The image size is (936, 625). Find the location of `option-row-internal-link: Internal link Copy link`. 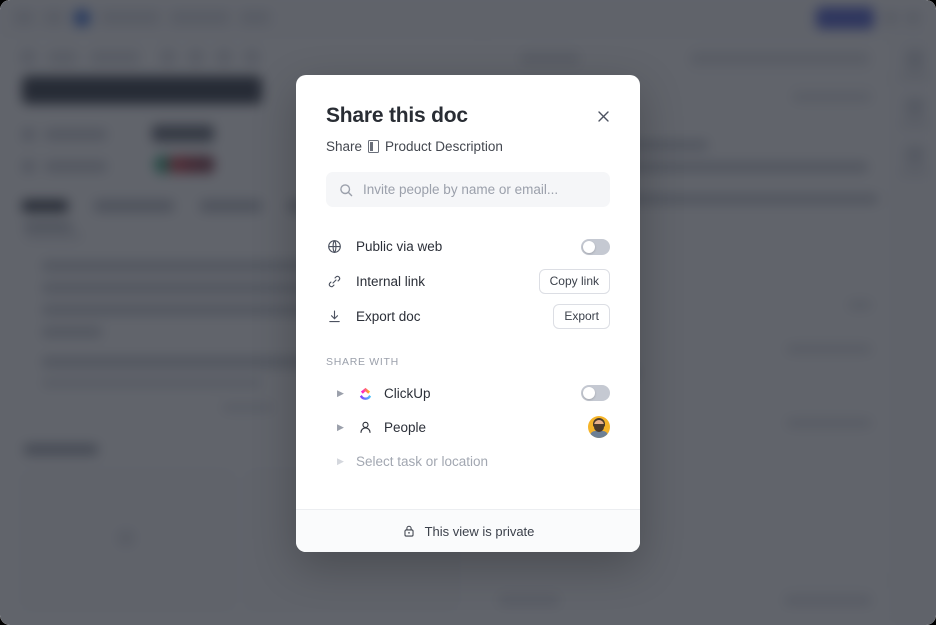

option-row-internal-link: Internal link Copy link is located at coordinates (468, 281).